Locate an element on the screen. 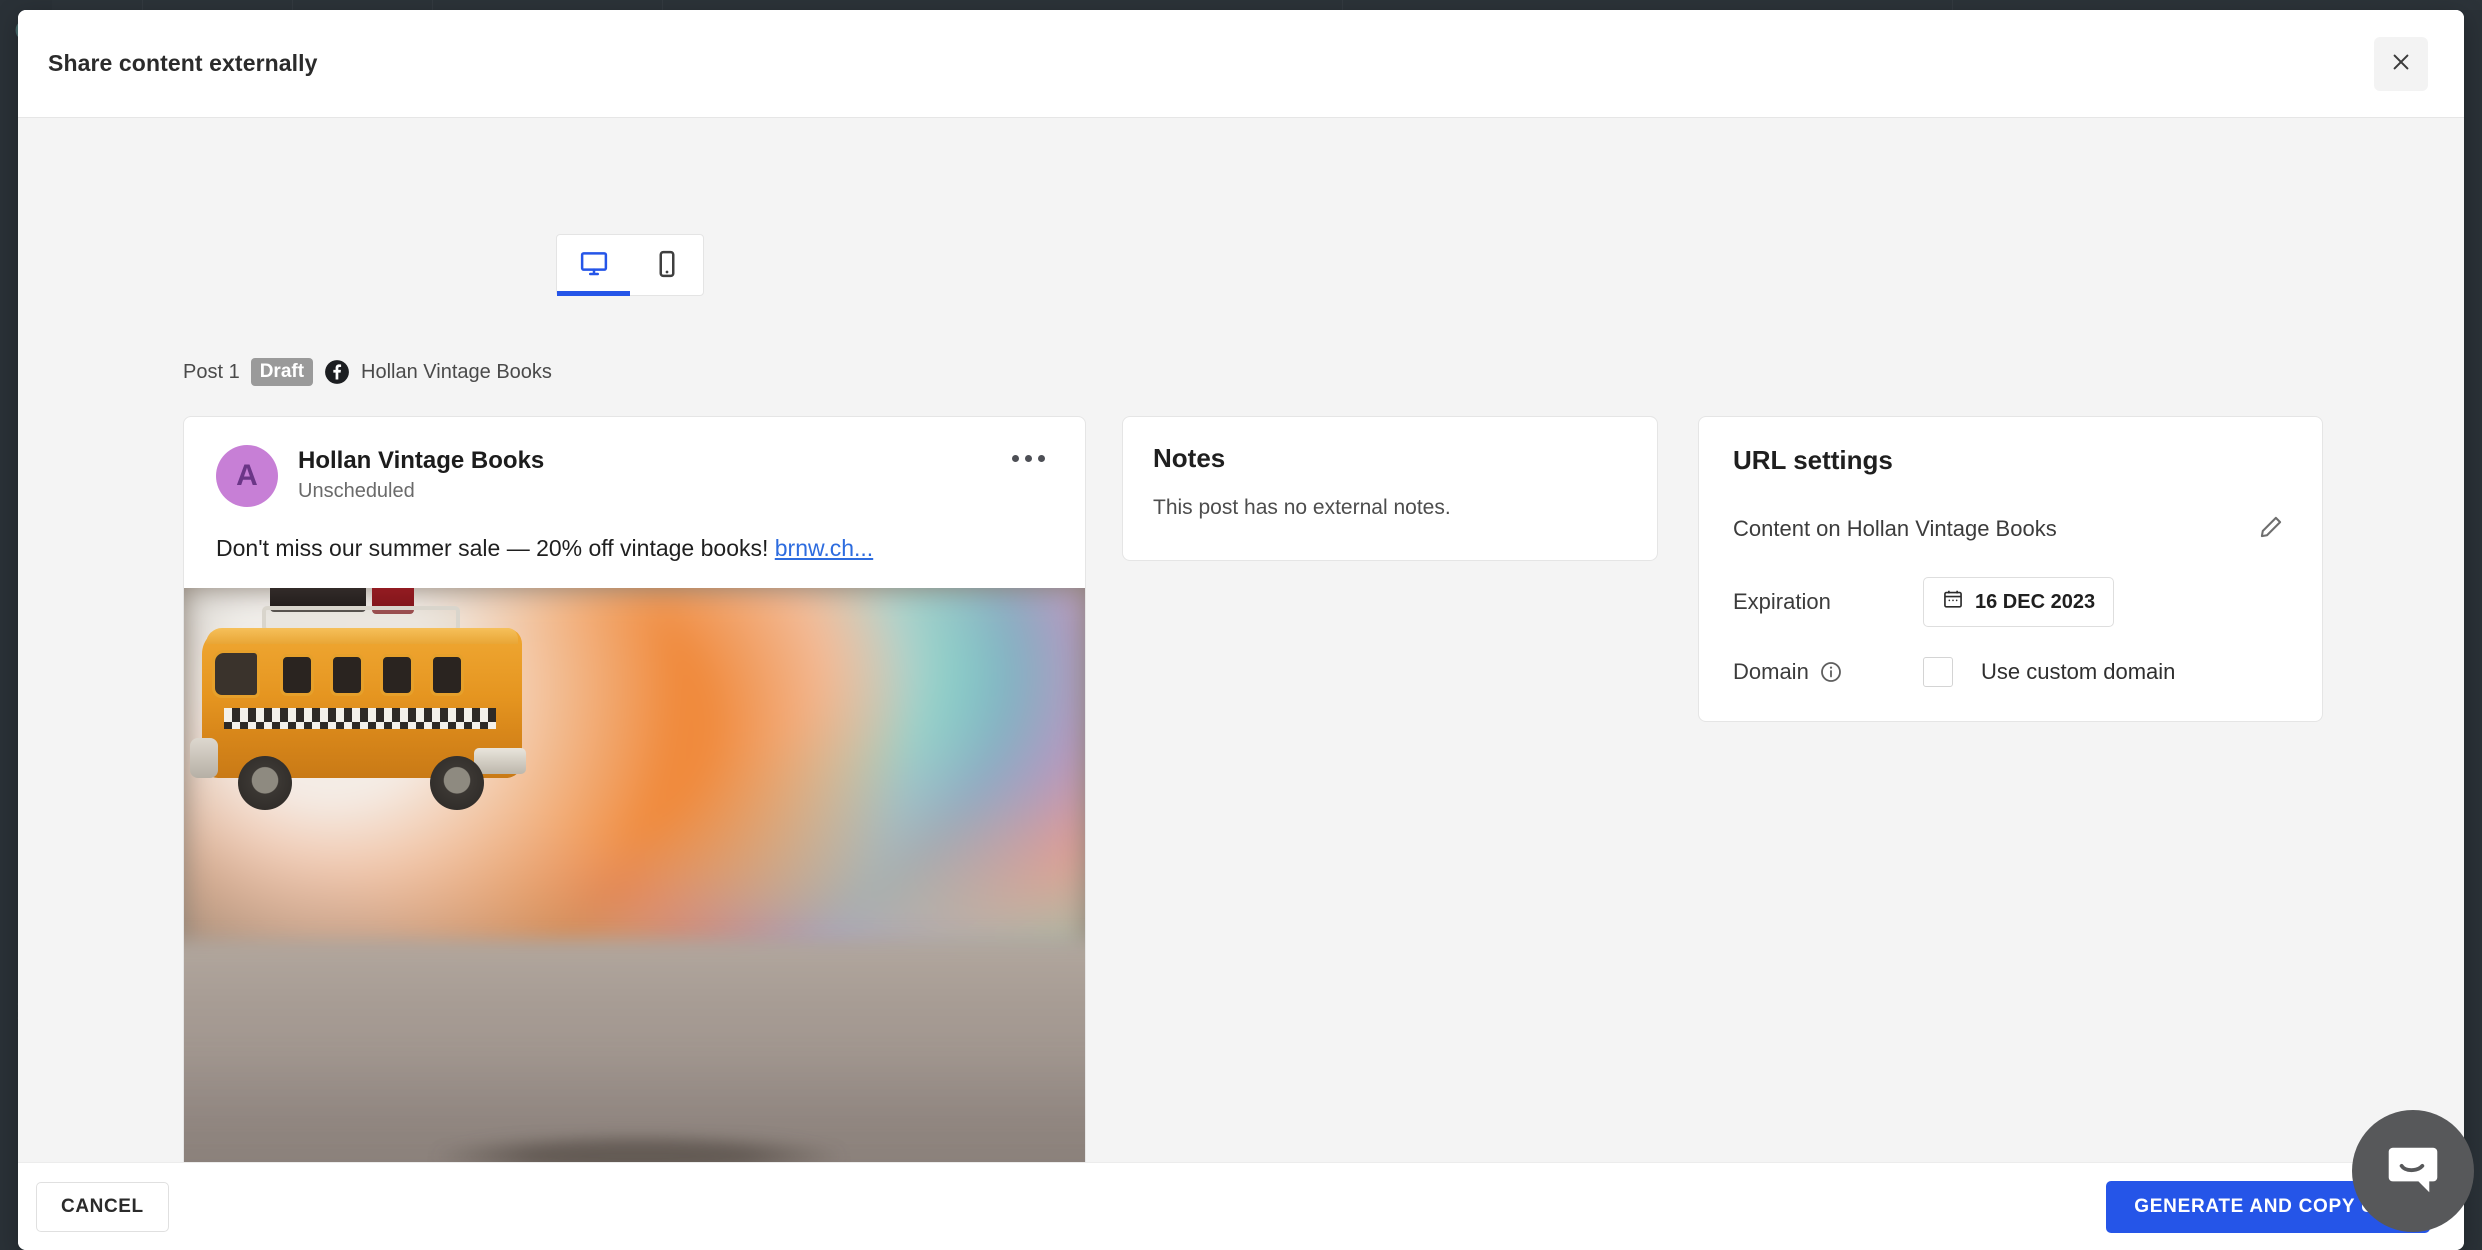  use-custom-domain-label: Use custom domain is located at coordinates (2078, 671).